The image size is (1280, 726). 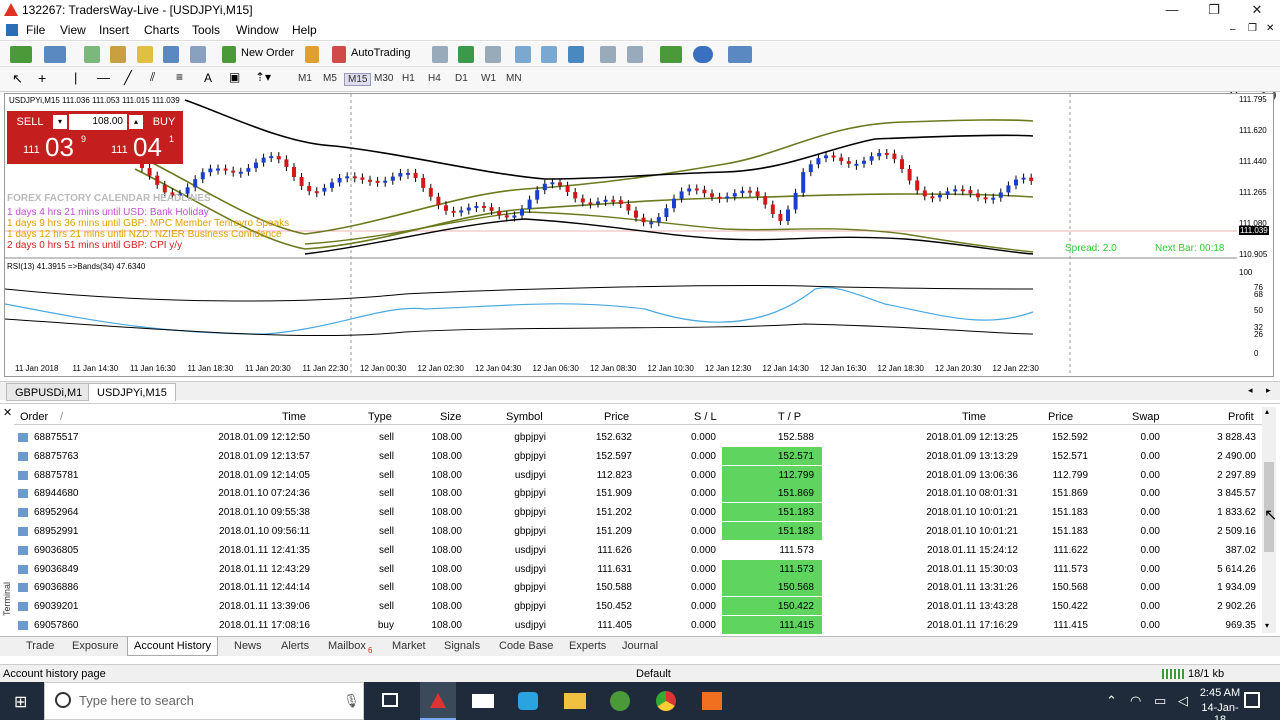 I want to click on scroll-down-icon: ▾, so click(x=1267, y=625).